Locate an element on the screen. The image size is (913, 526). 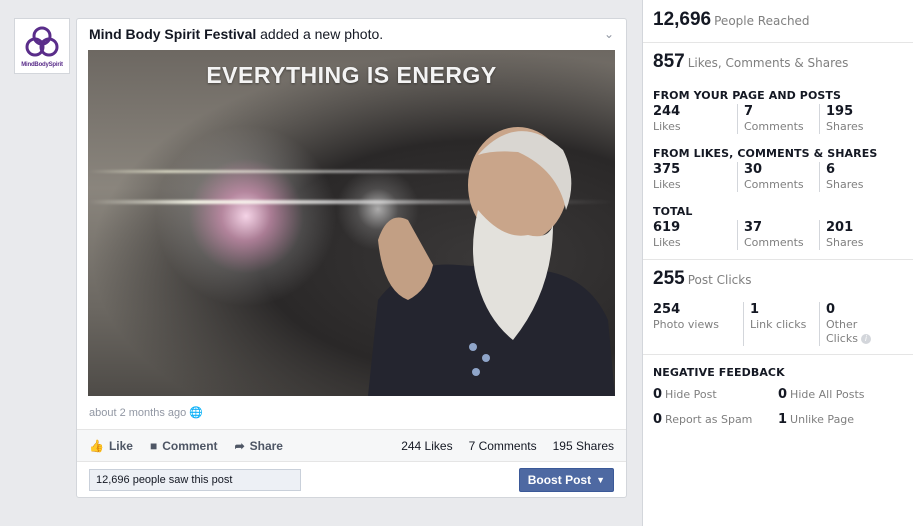
spam-value: 0 is located at coordinates (658, 419).